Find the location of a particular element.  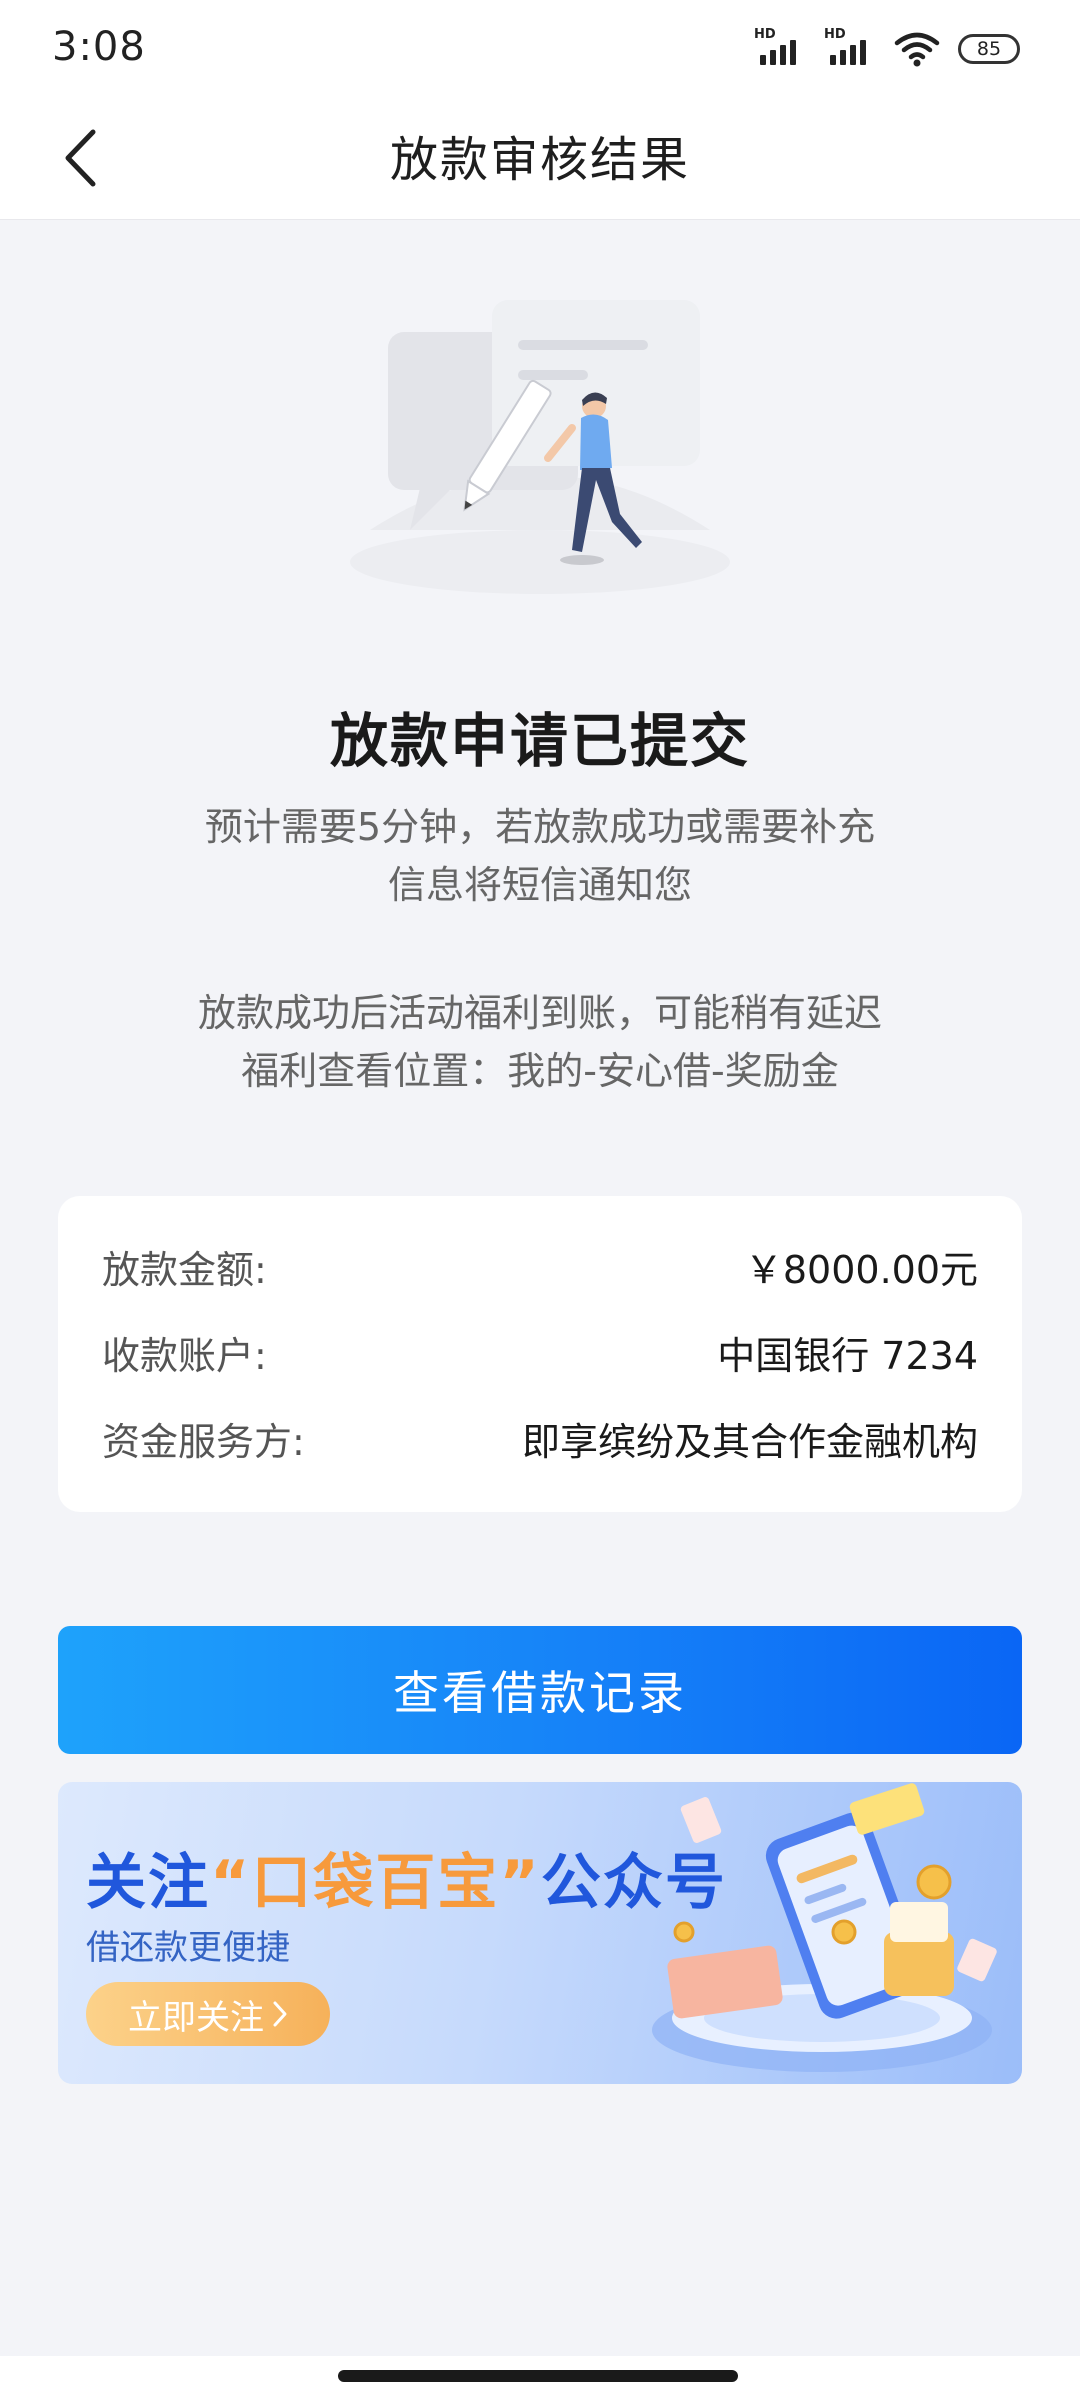

description-line: 信息将短信通知您 is located at coordinates (539, 885).